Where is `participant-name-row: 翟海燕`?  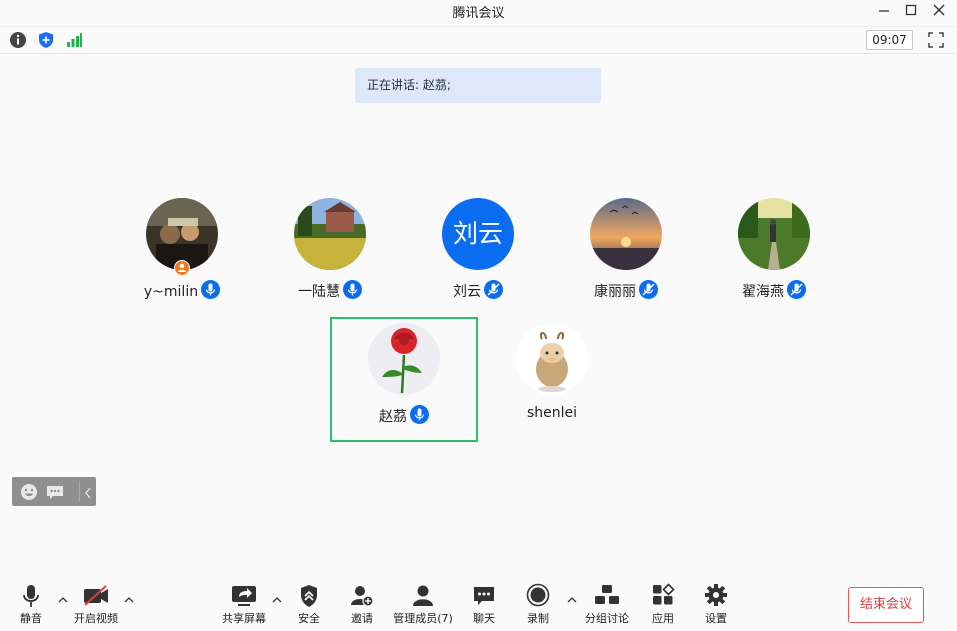
participant-name-row: 翟海燕 is located at coordinates (774, 290).